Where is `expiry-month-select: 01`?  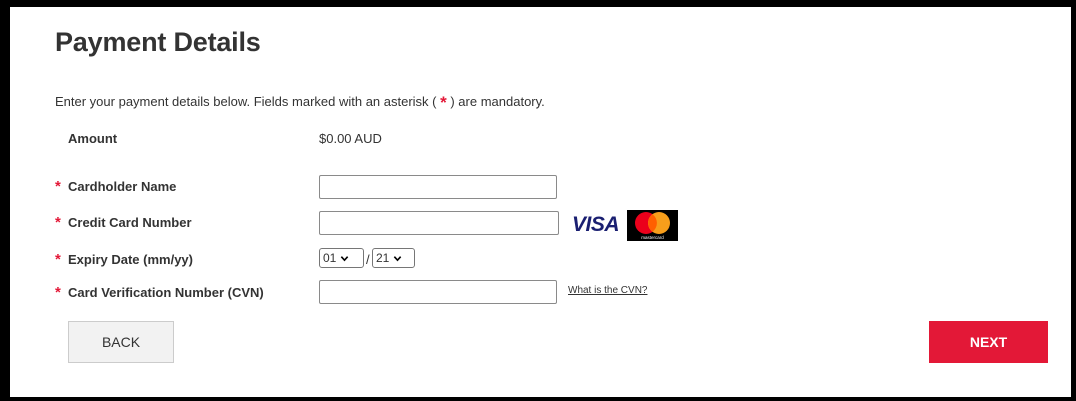 expiry-month-select: 01 is located at coordinates (341, 258).